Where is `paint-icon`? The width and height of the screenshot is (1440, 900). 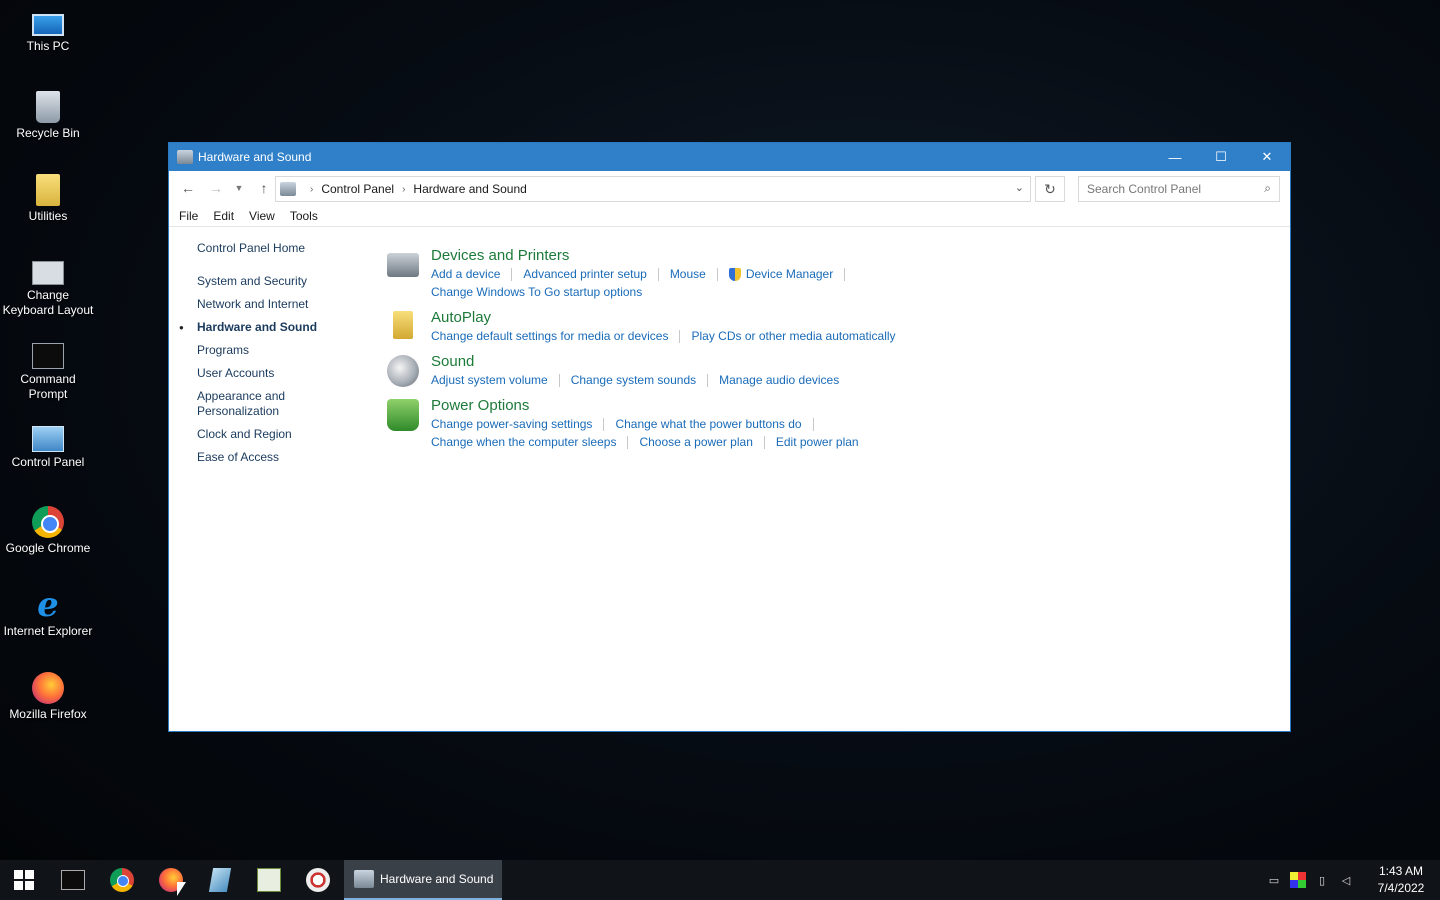 paint-icon is located at coordinates (317, 880).